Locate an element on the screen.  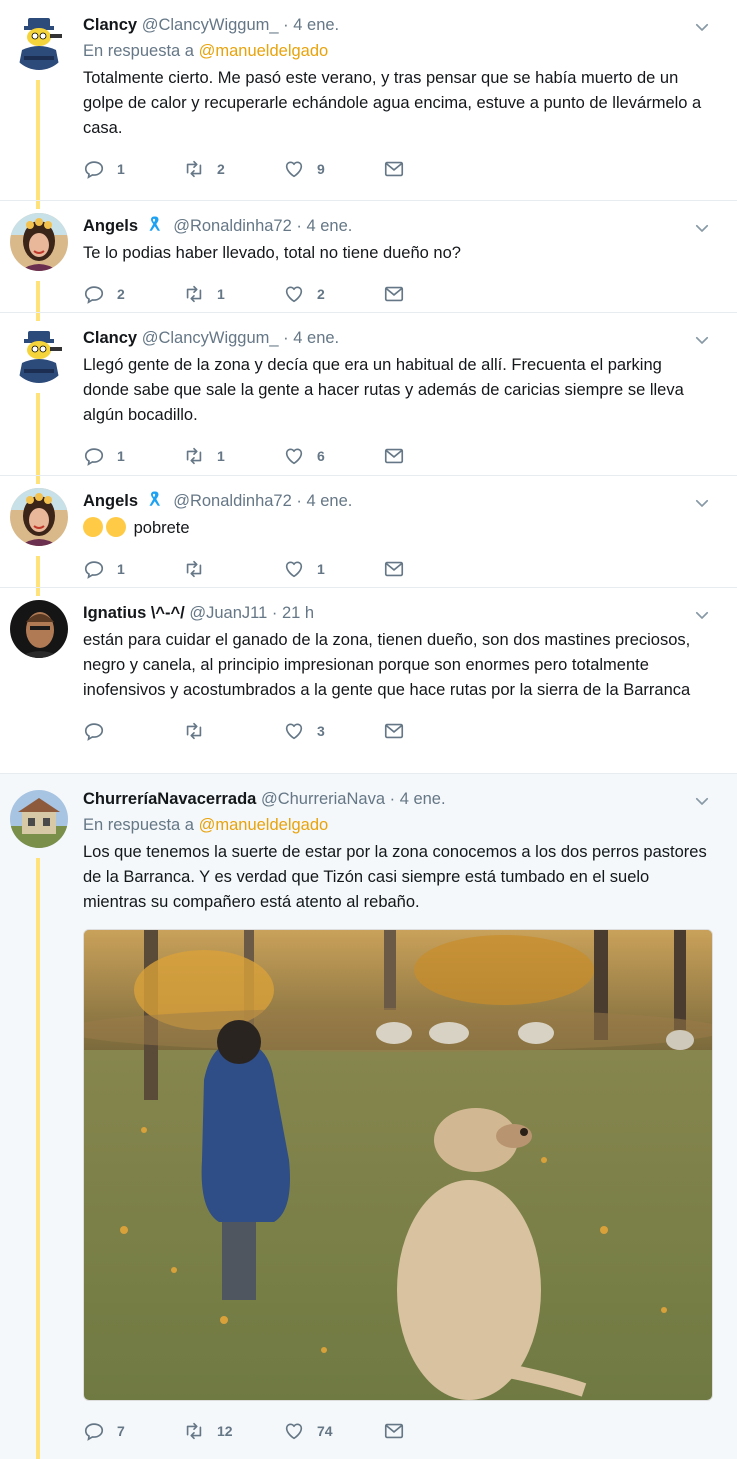
user-handle: @JuanJ11 is located at coordinates (228, 613).